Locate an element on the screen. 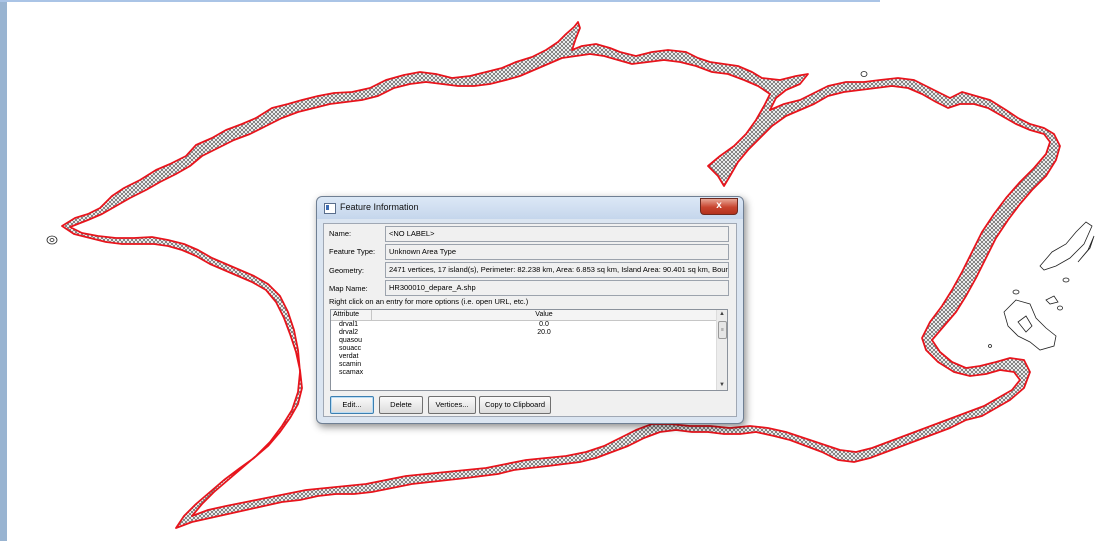  attribute-cell: verdat is located at coordinates (349, 356).